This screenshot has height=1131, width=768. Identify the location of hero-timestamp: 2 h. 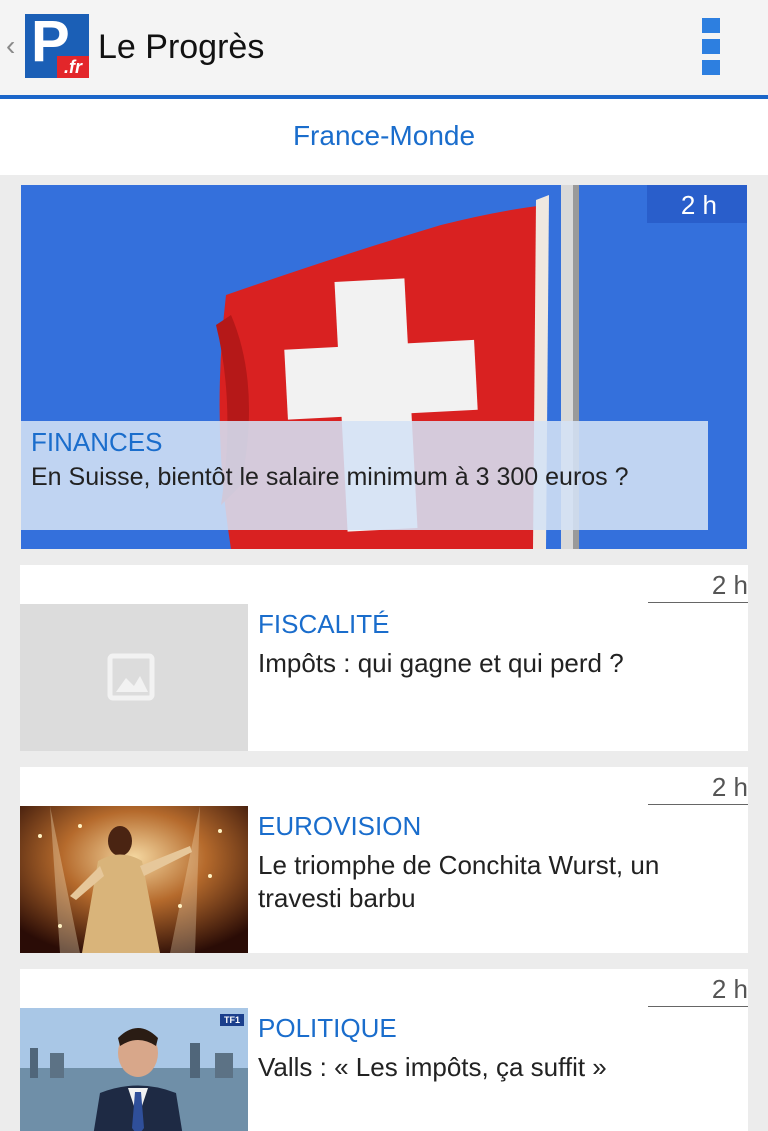
(697, 204).